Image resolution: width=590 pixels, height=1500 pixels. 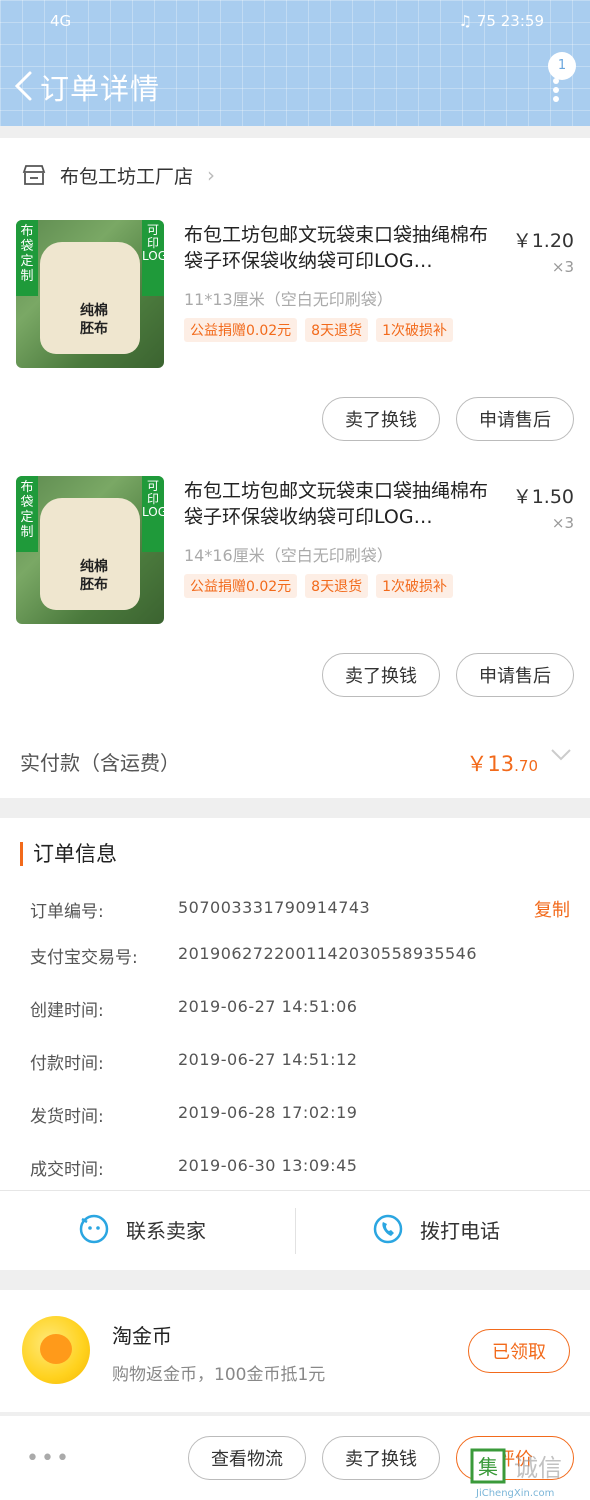 I want to click on paid-time: 2019-06-27 14:51:12, so click(x=268, y=1059).